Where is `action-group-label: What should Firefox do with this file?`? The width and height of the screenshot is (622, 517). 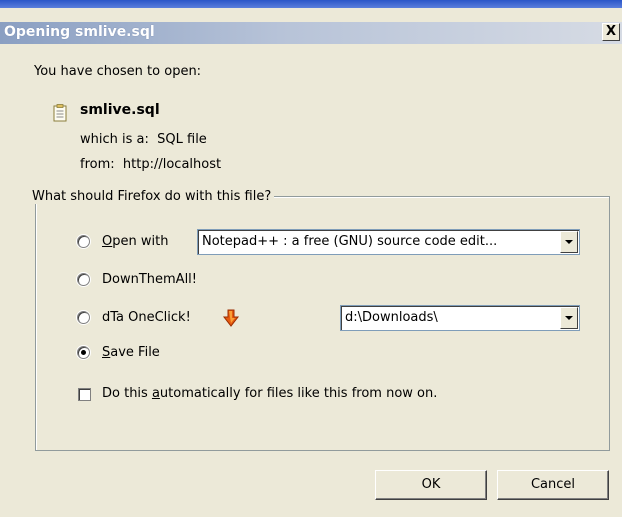 action-group-label: What should Firefox do with this file? is located at coordinates (153, 196).